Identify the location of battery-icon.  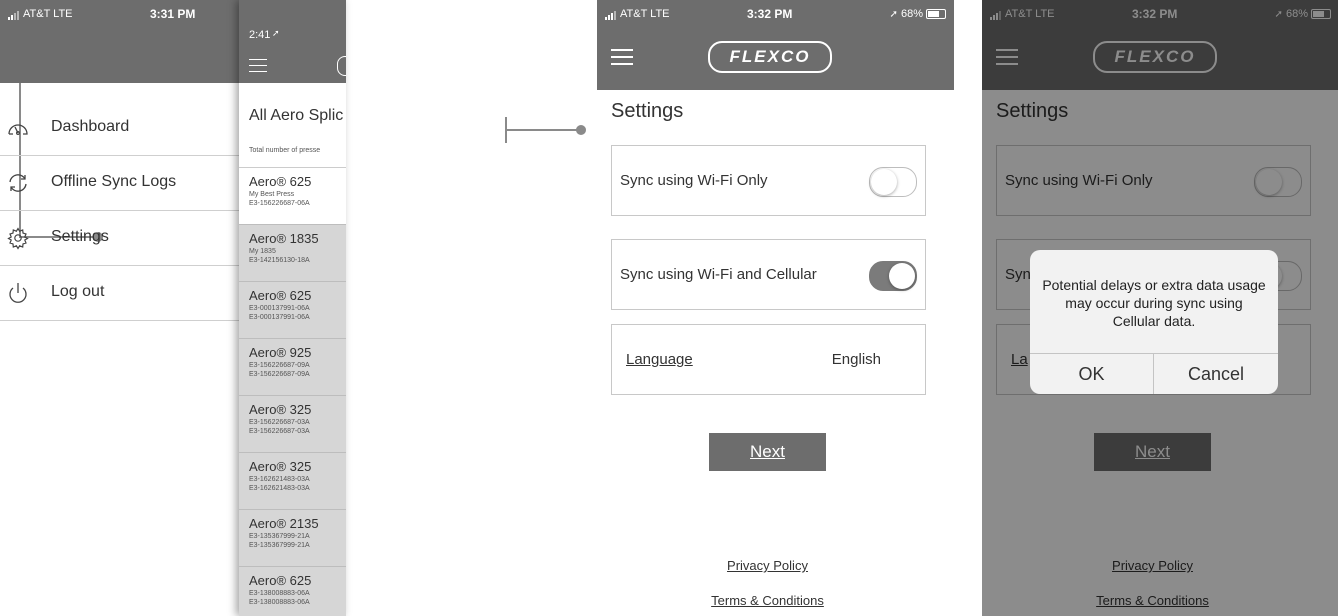
(936, 14).